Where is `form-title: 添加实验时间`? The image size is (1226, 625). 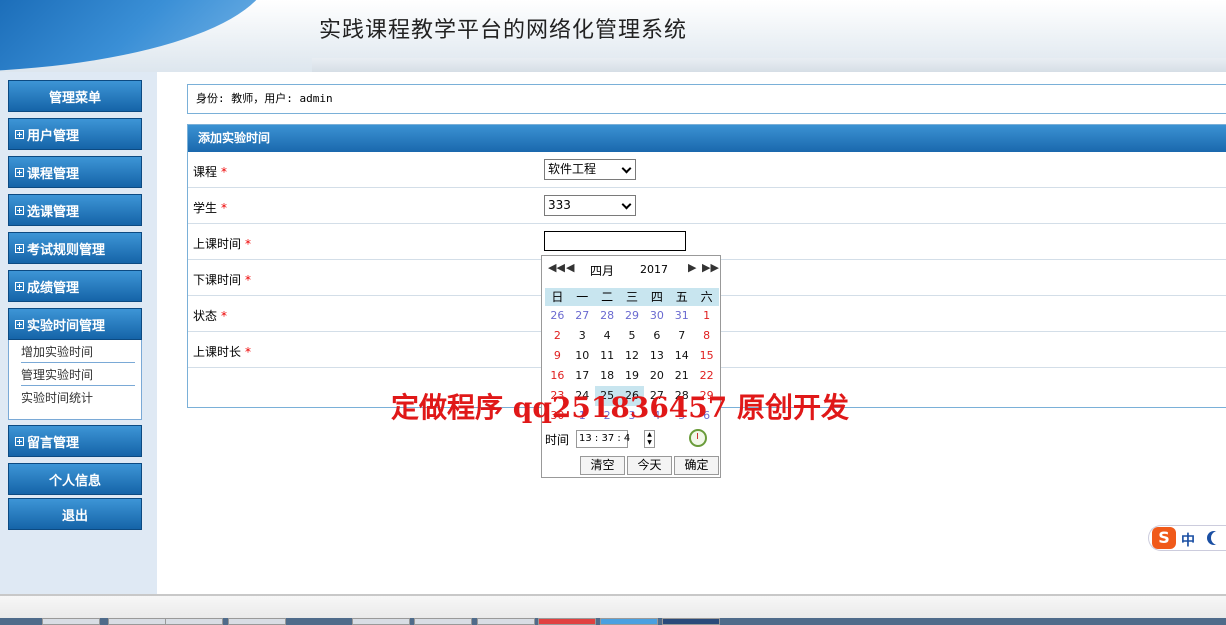
form-title: 添加实验时间 is located at coordinates (707, 138).